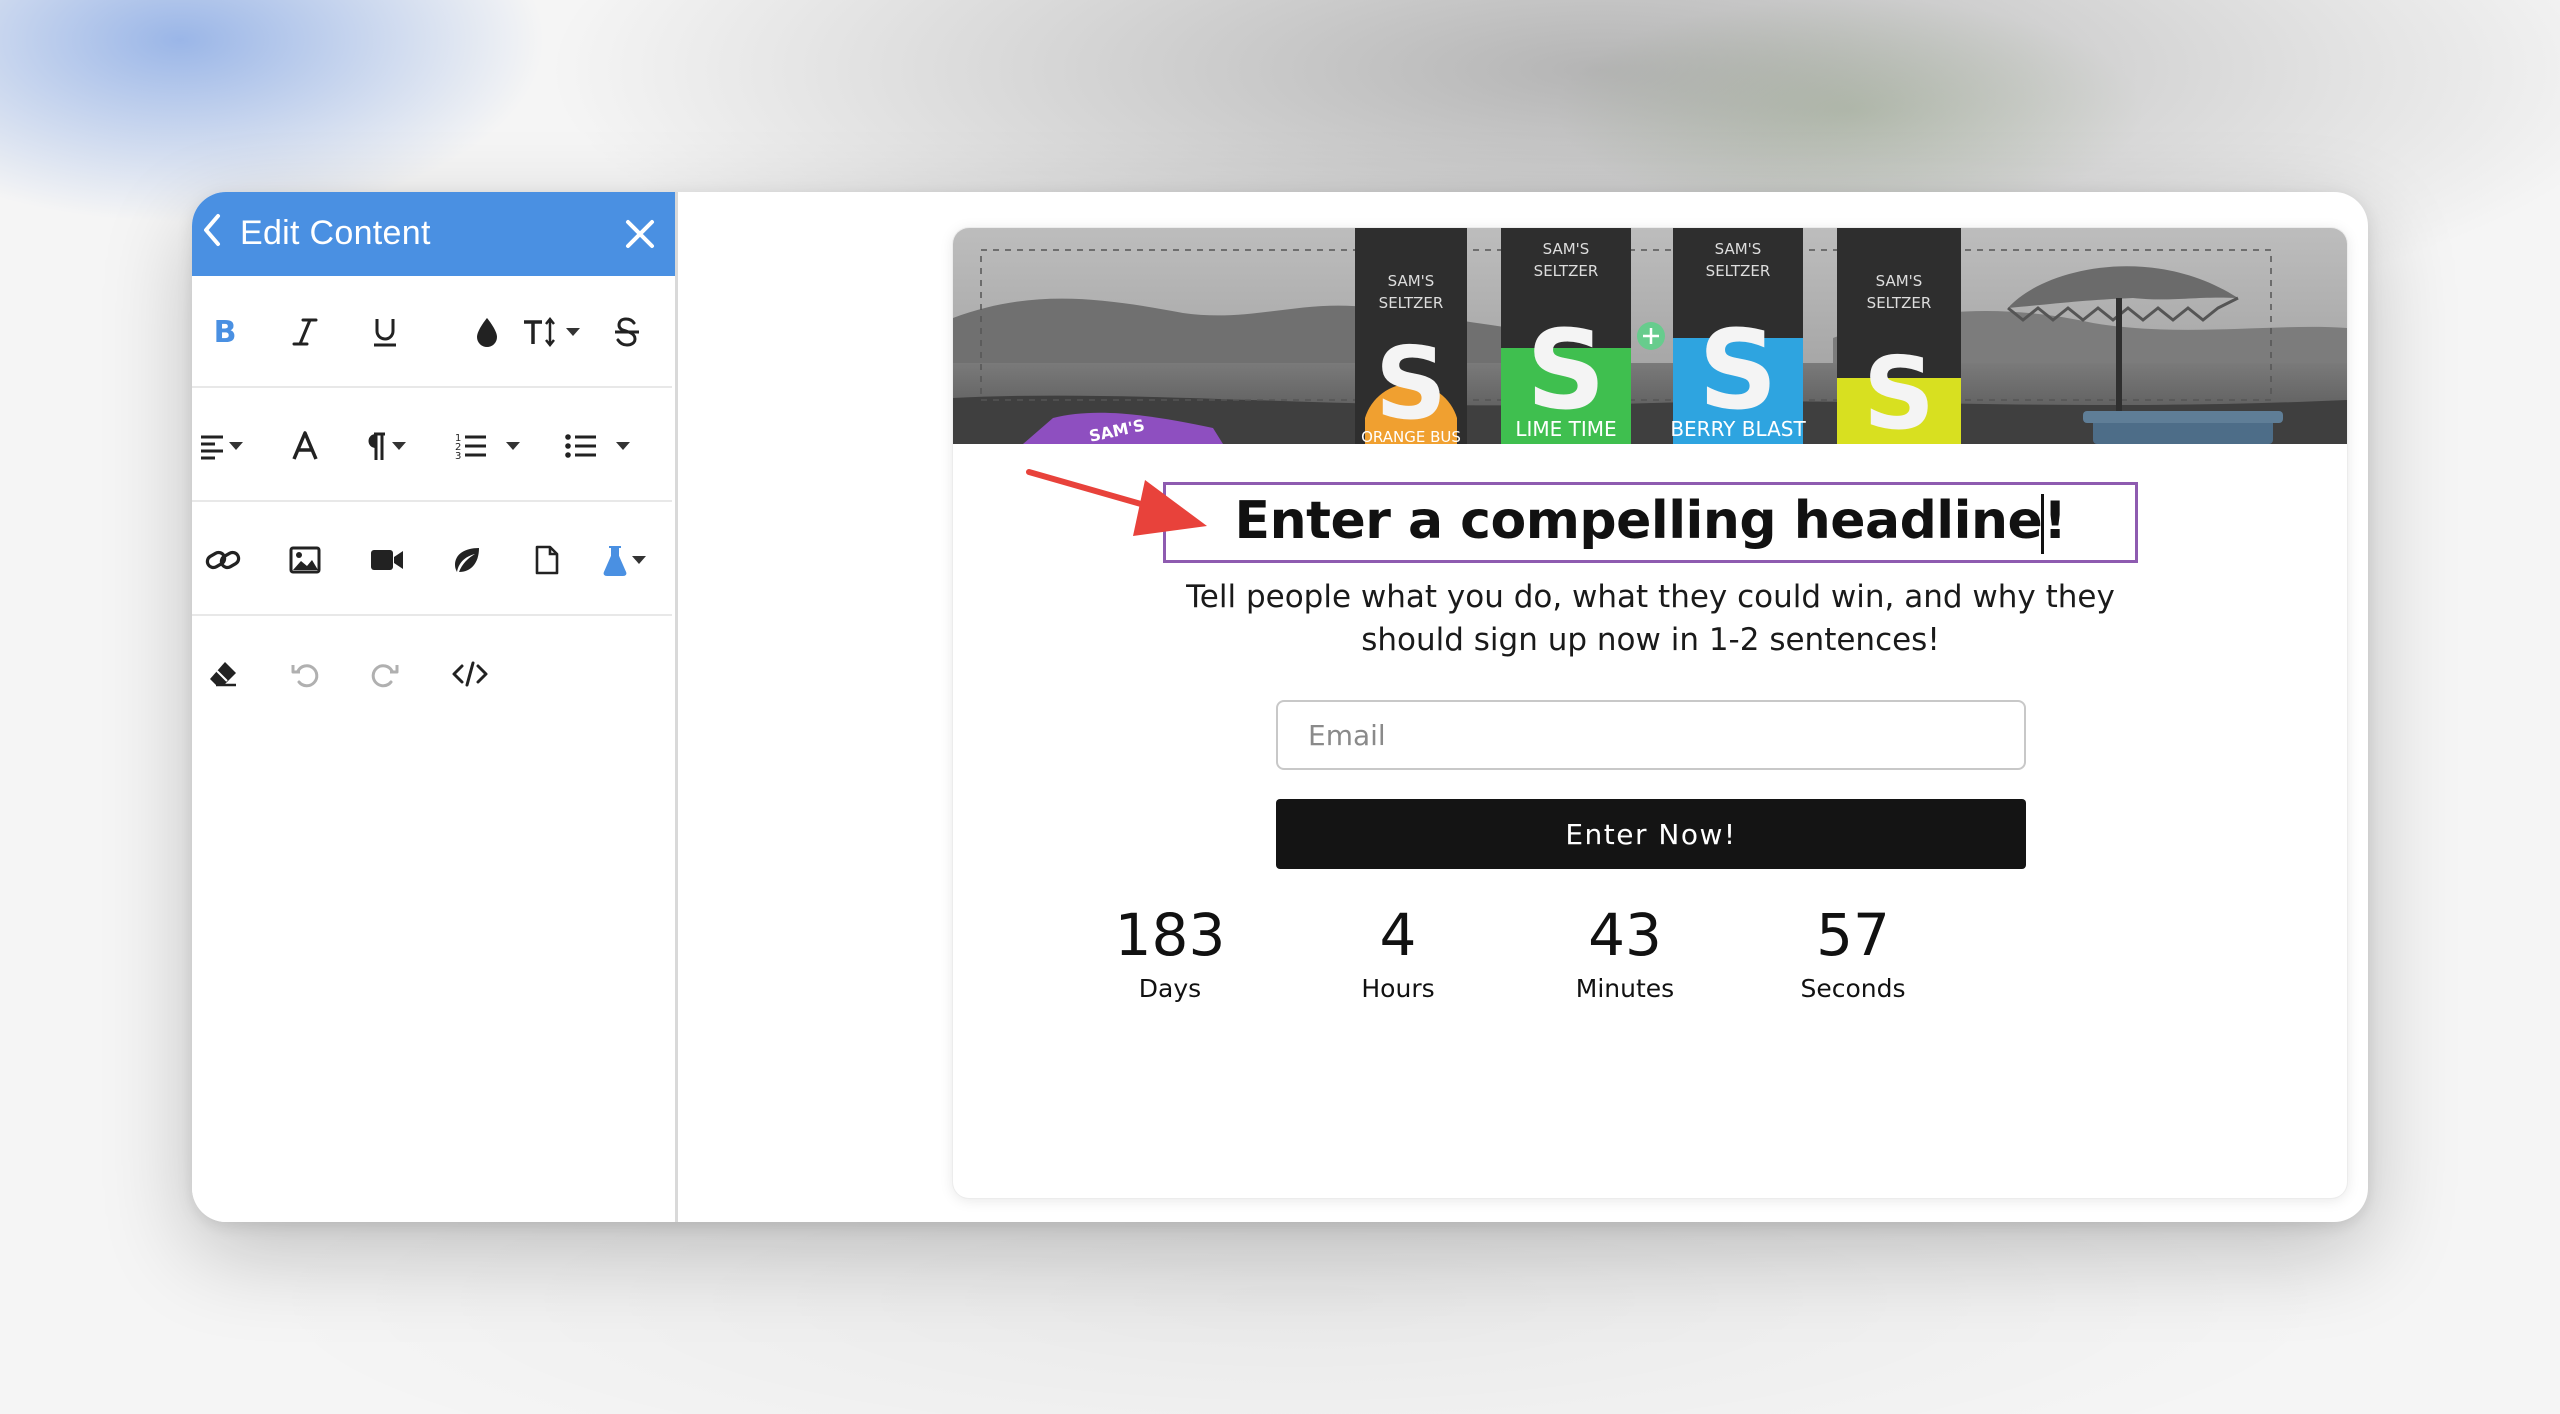 This screenshot has height=1414, width=2560. Describe the element at coordinates (305, 674) in the screenshot. I see `undo-icon` at that location.